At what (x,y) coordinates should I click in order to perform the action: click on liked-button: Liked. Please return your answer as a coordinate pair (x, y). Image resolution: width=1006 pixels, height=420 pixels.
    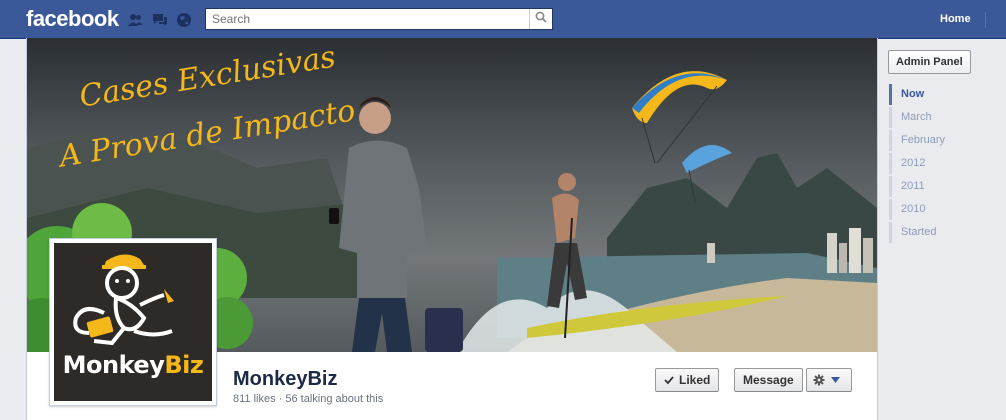
    Looking at the image, I should click on (687, 380).